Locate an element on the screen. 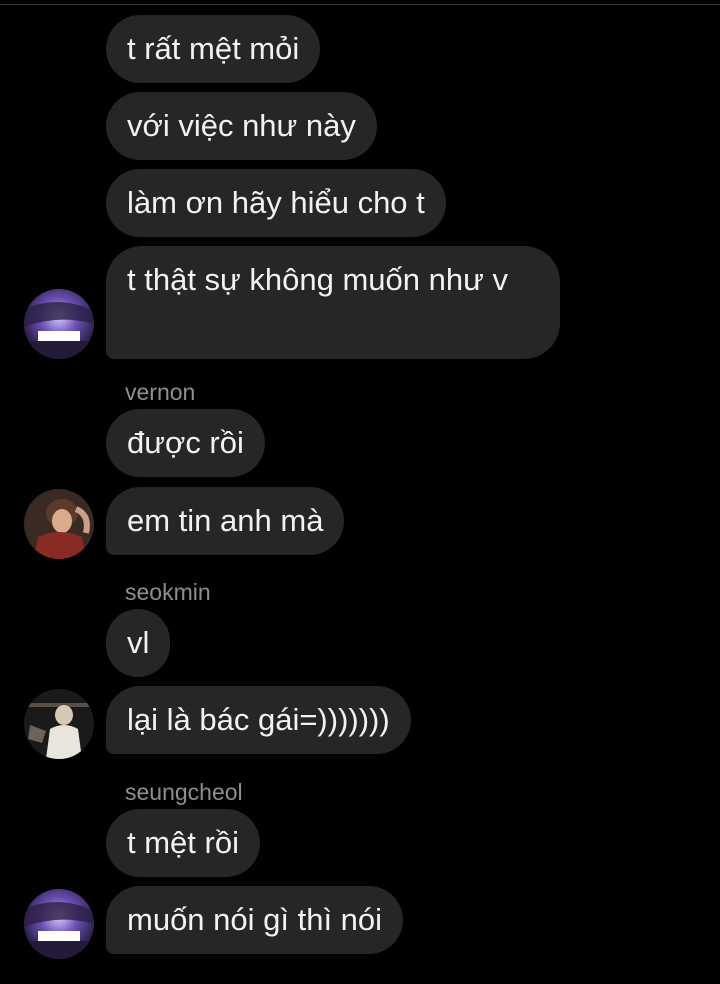  message-bubble: làm ơn hãy hiểu cho t is located at coordinates (276, 203).